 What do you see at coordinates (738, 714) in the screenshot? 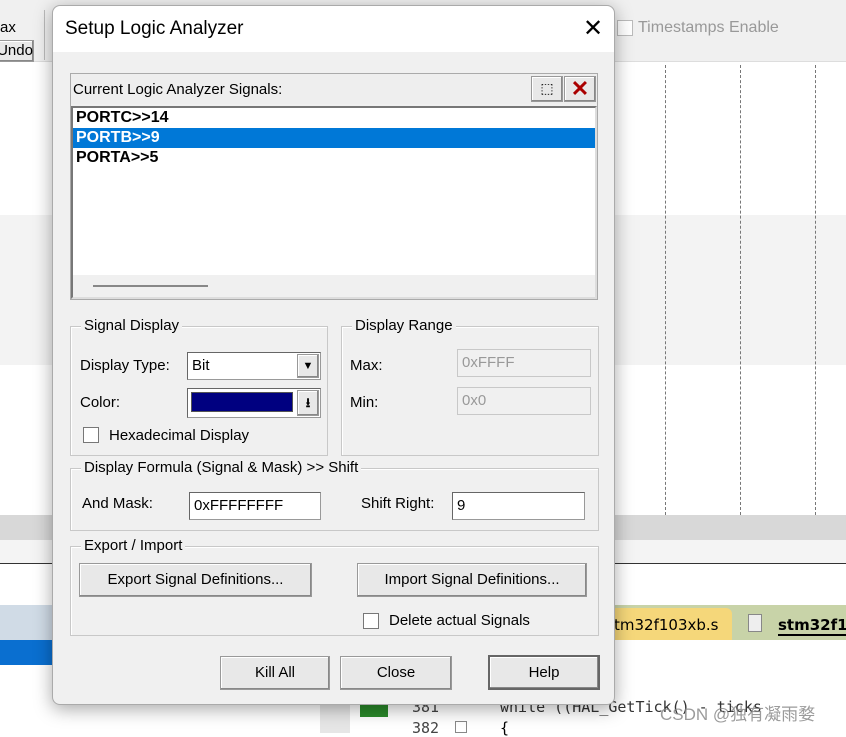
I see `watermark: CSDN @独有凝雨婺` at bounding box center [738, 714].